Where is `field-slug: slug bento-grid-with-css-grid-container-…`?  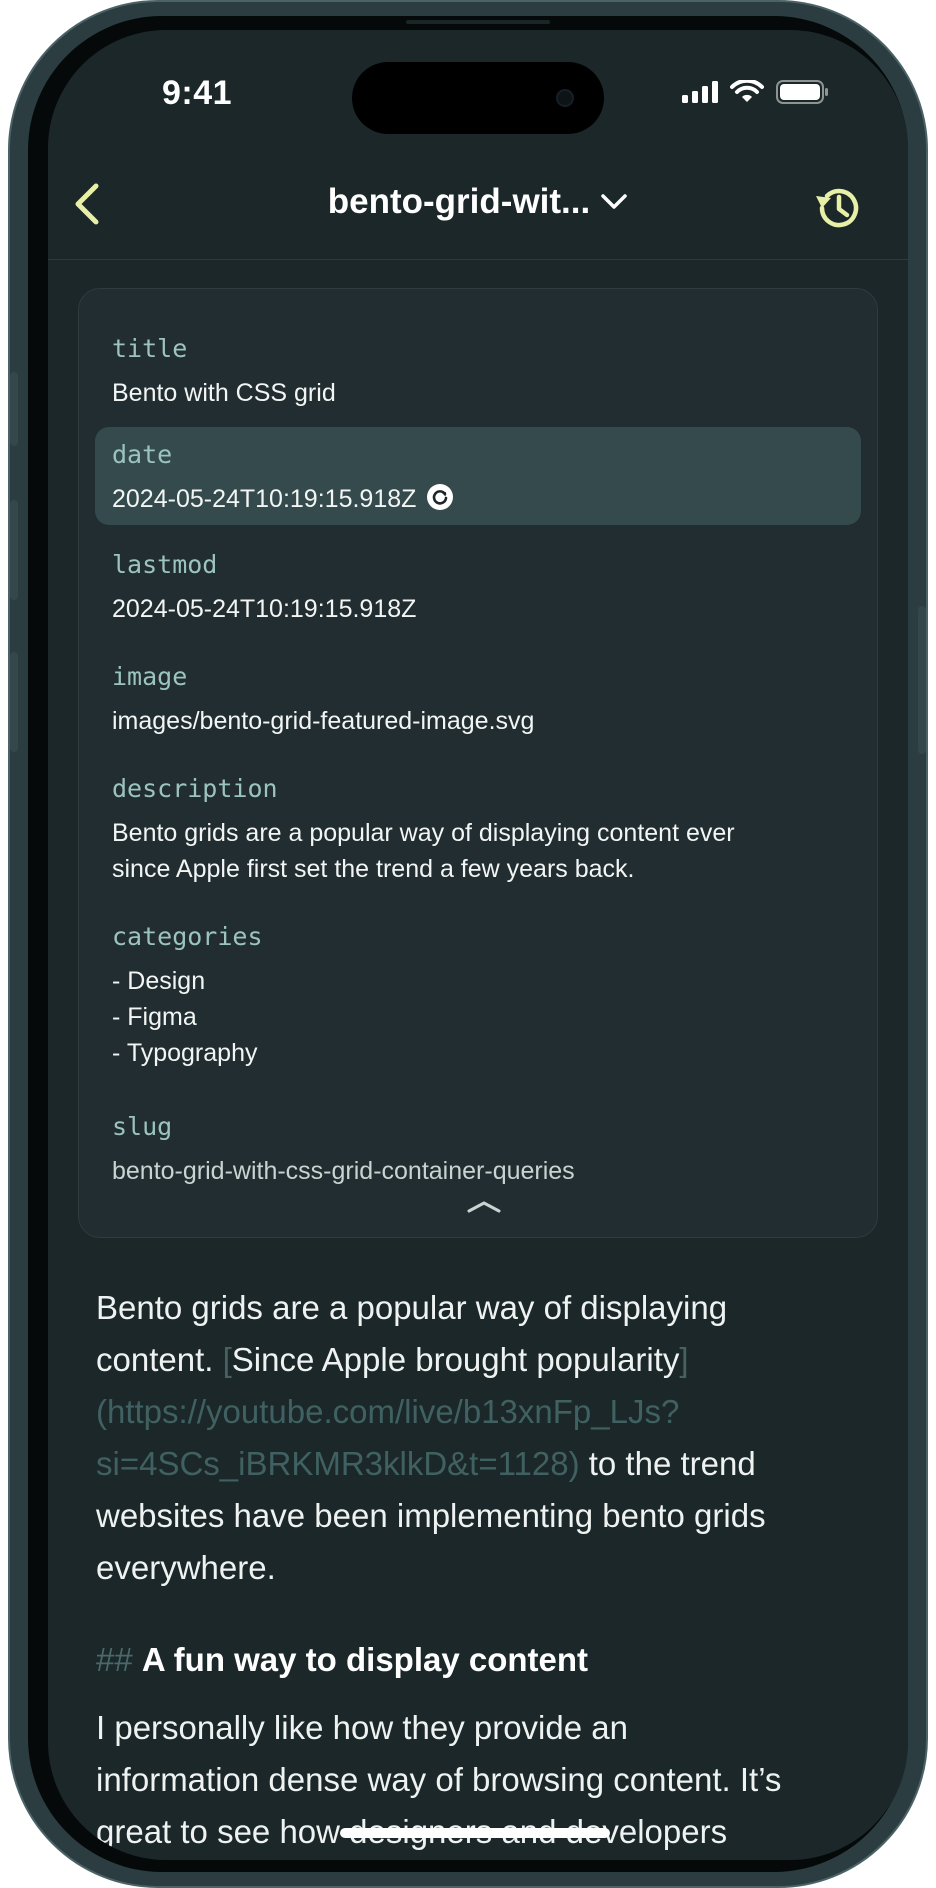
field-slug: slug bento-grid-with-css-grid-container-… is located at coordinates (478, 1148).